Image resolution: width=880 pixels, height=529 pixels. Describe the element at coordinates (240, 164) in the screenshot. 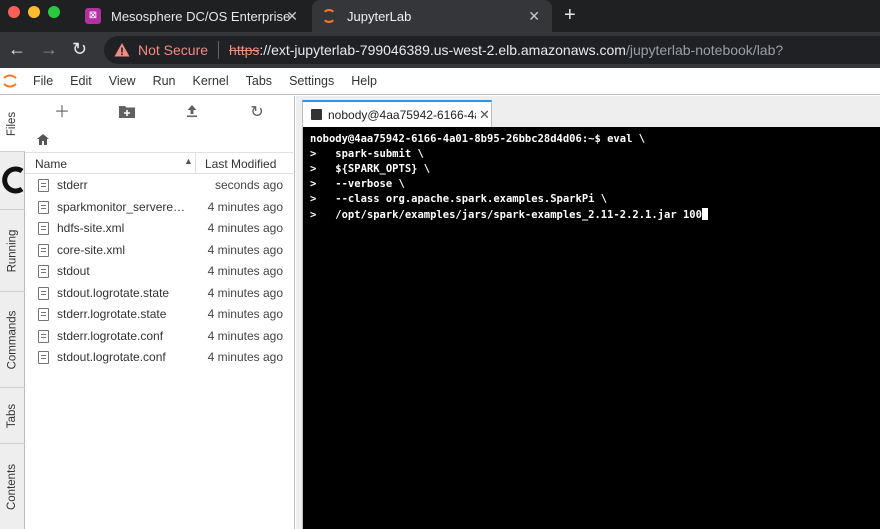

I see `column-last-modified: Last Modified` at that location.